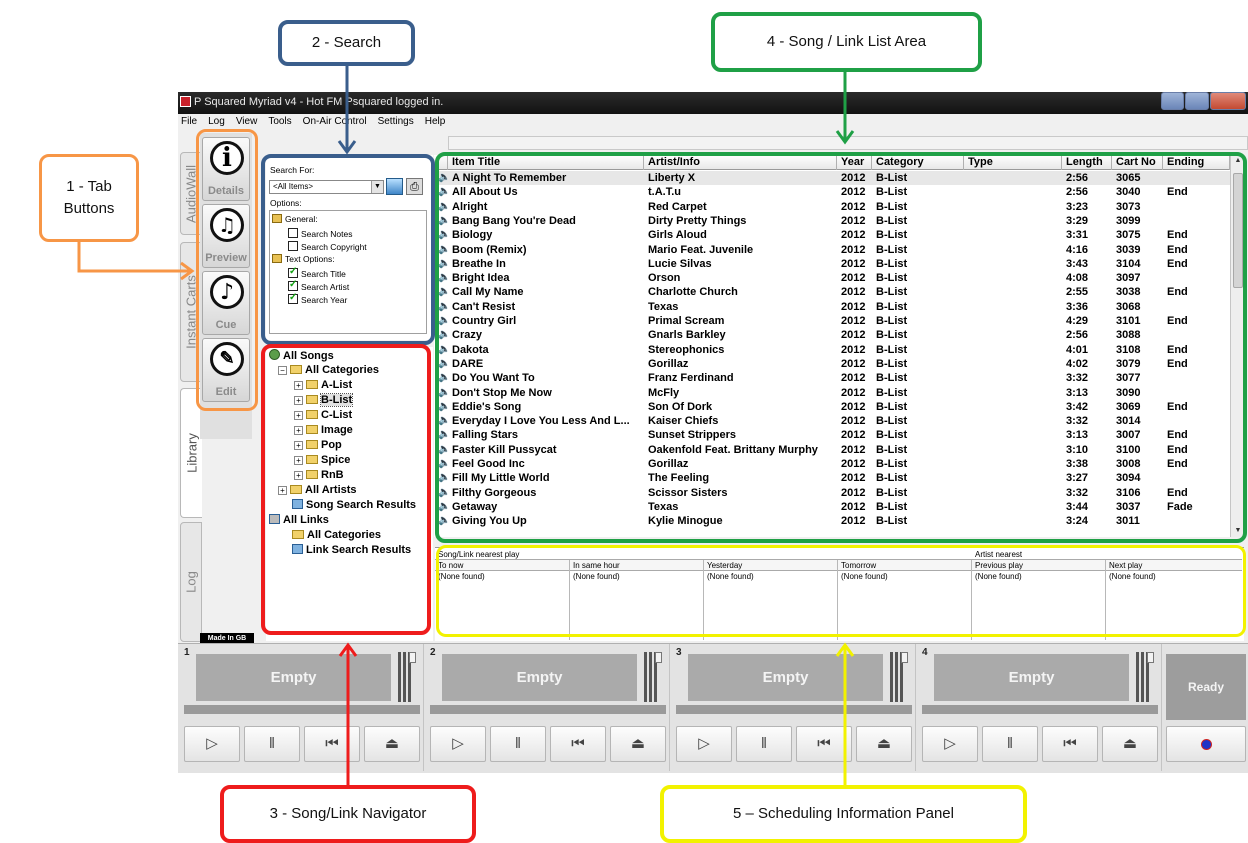 The image size is (1248, 843). Describe the element at coordinates (323, 415) in the screenshot. I see `nav-category-c-list: + C-List` at that location.